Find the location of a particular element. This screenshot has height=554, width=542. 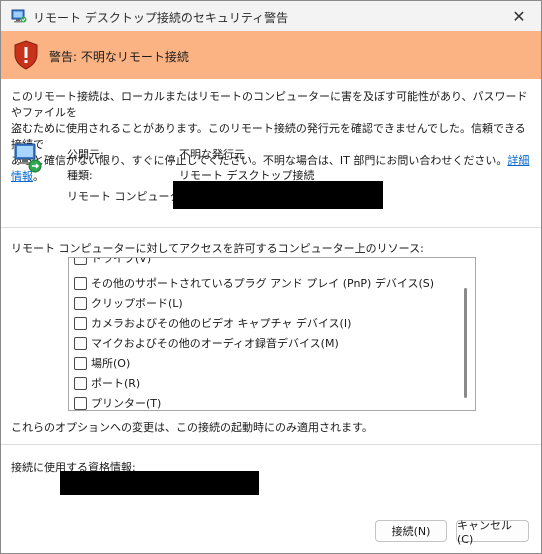

resource-label: マイクおよびその他のオーディオ録音デバイス(M) is located at coordinates (215, 343).